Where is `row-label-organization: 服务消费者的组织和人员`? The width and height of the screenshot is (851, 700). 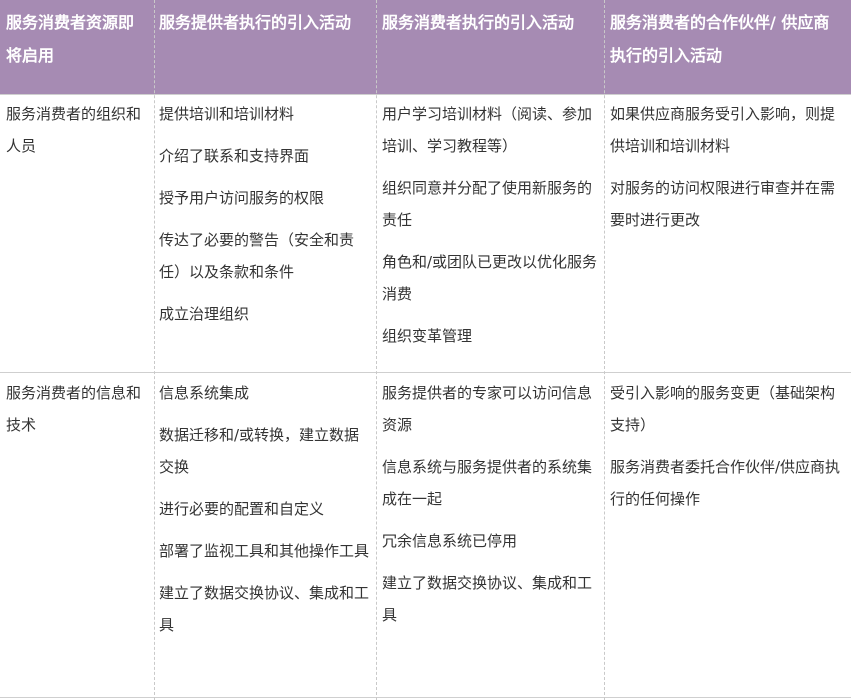 row-label-organization: 服务消费者的组织和人员 is located at coordinates (74, 130).